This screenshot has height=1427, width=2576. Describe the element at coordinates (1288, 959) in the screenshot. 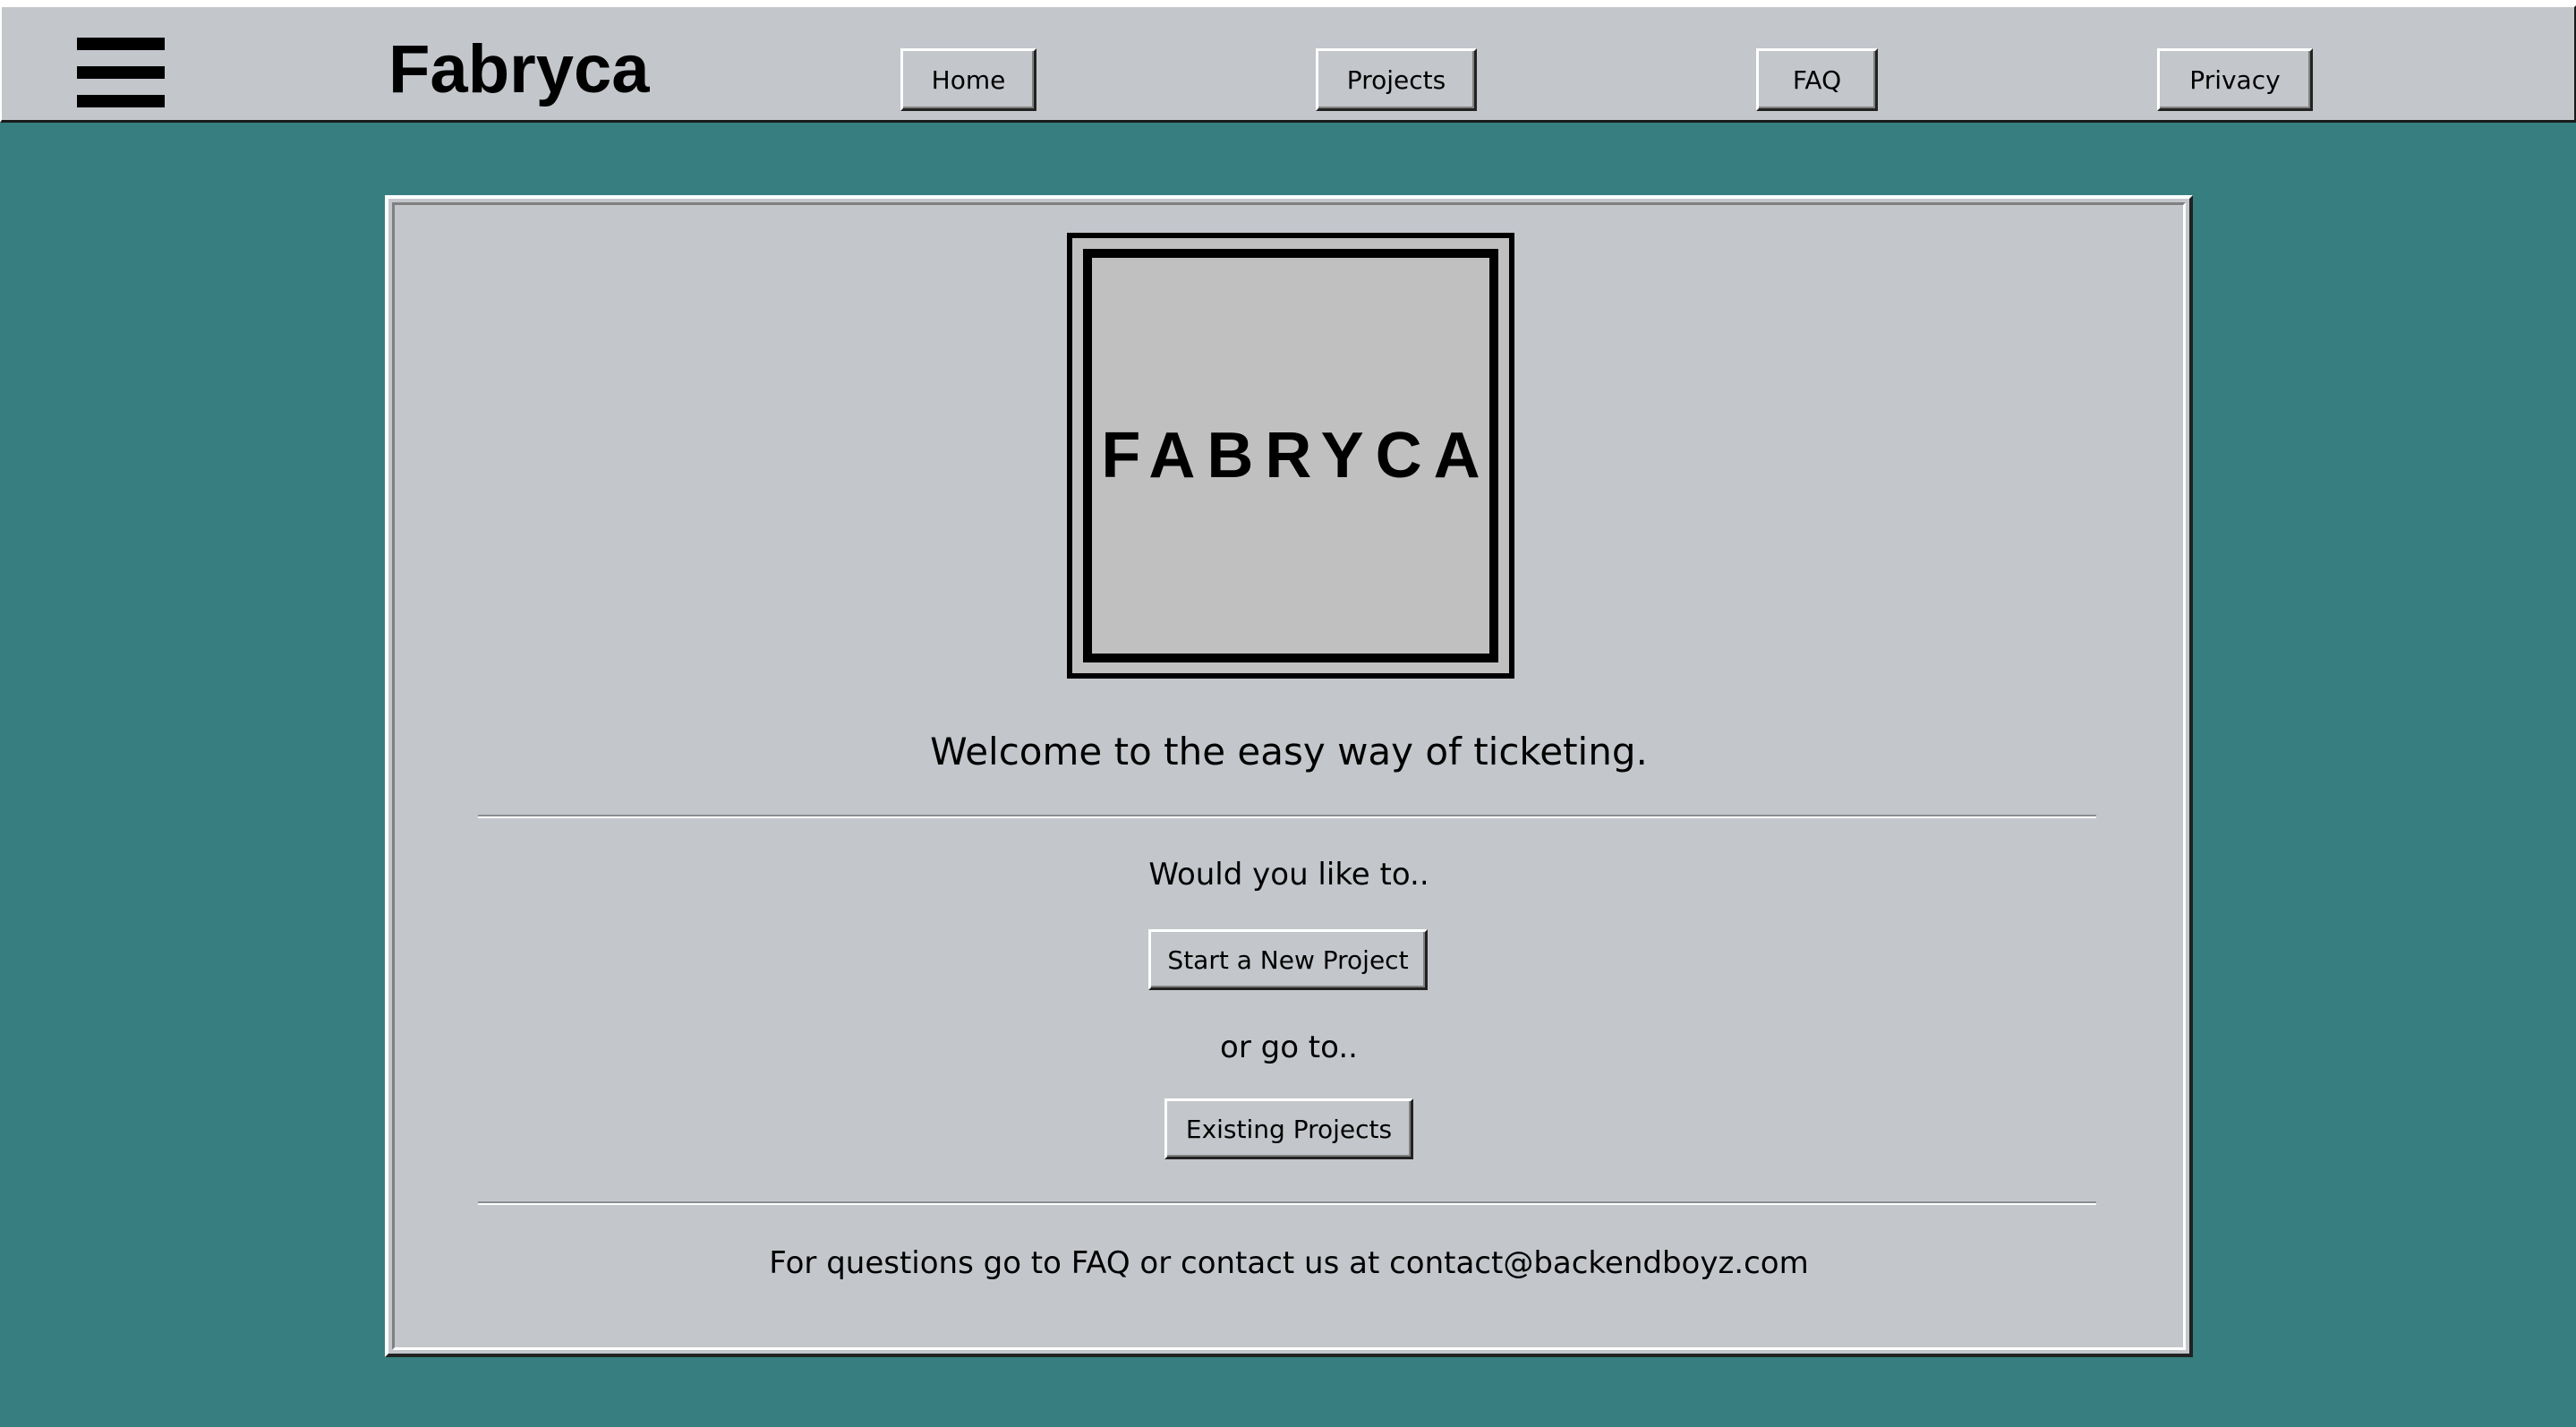

I see `start-new-project-button: Start a New Project` at that location.